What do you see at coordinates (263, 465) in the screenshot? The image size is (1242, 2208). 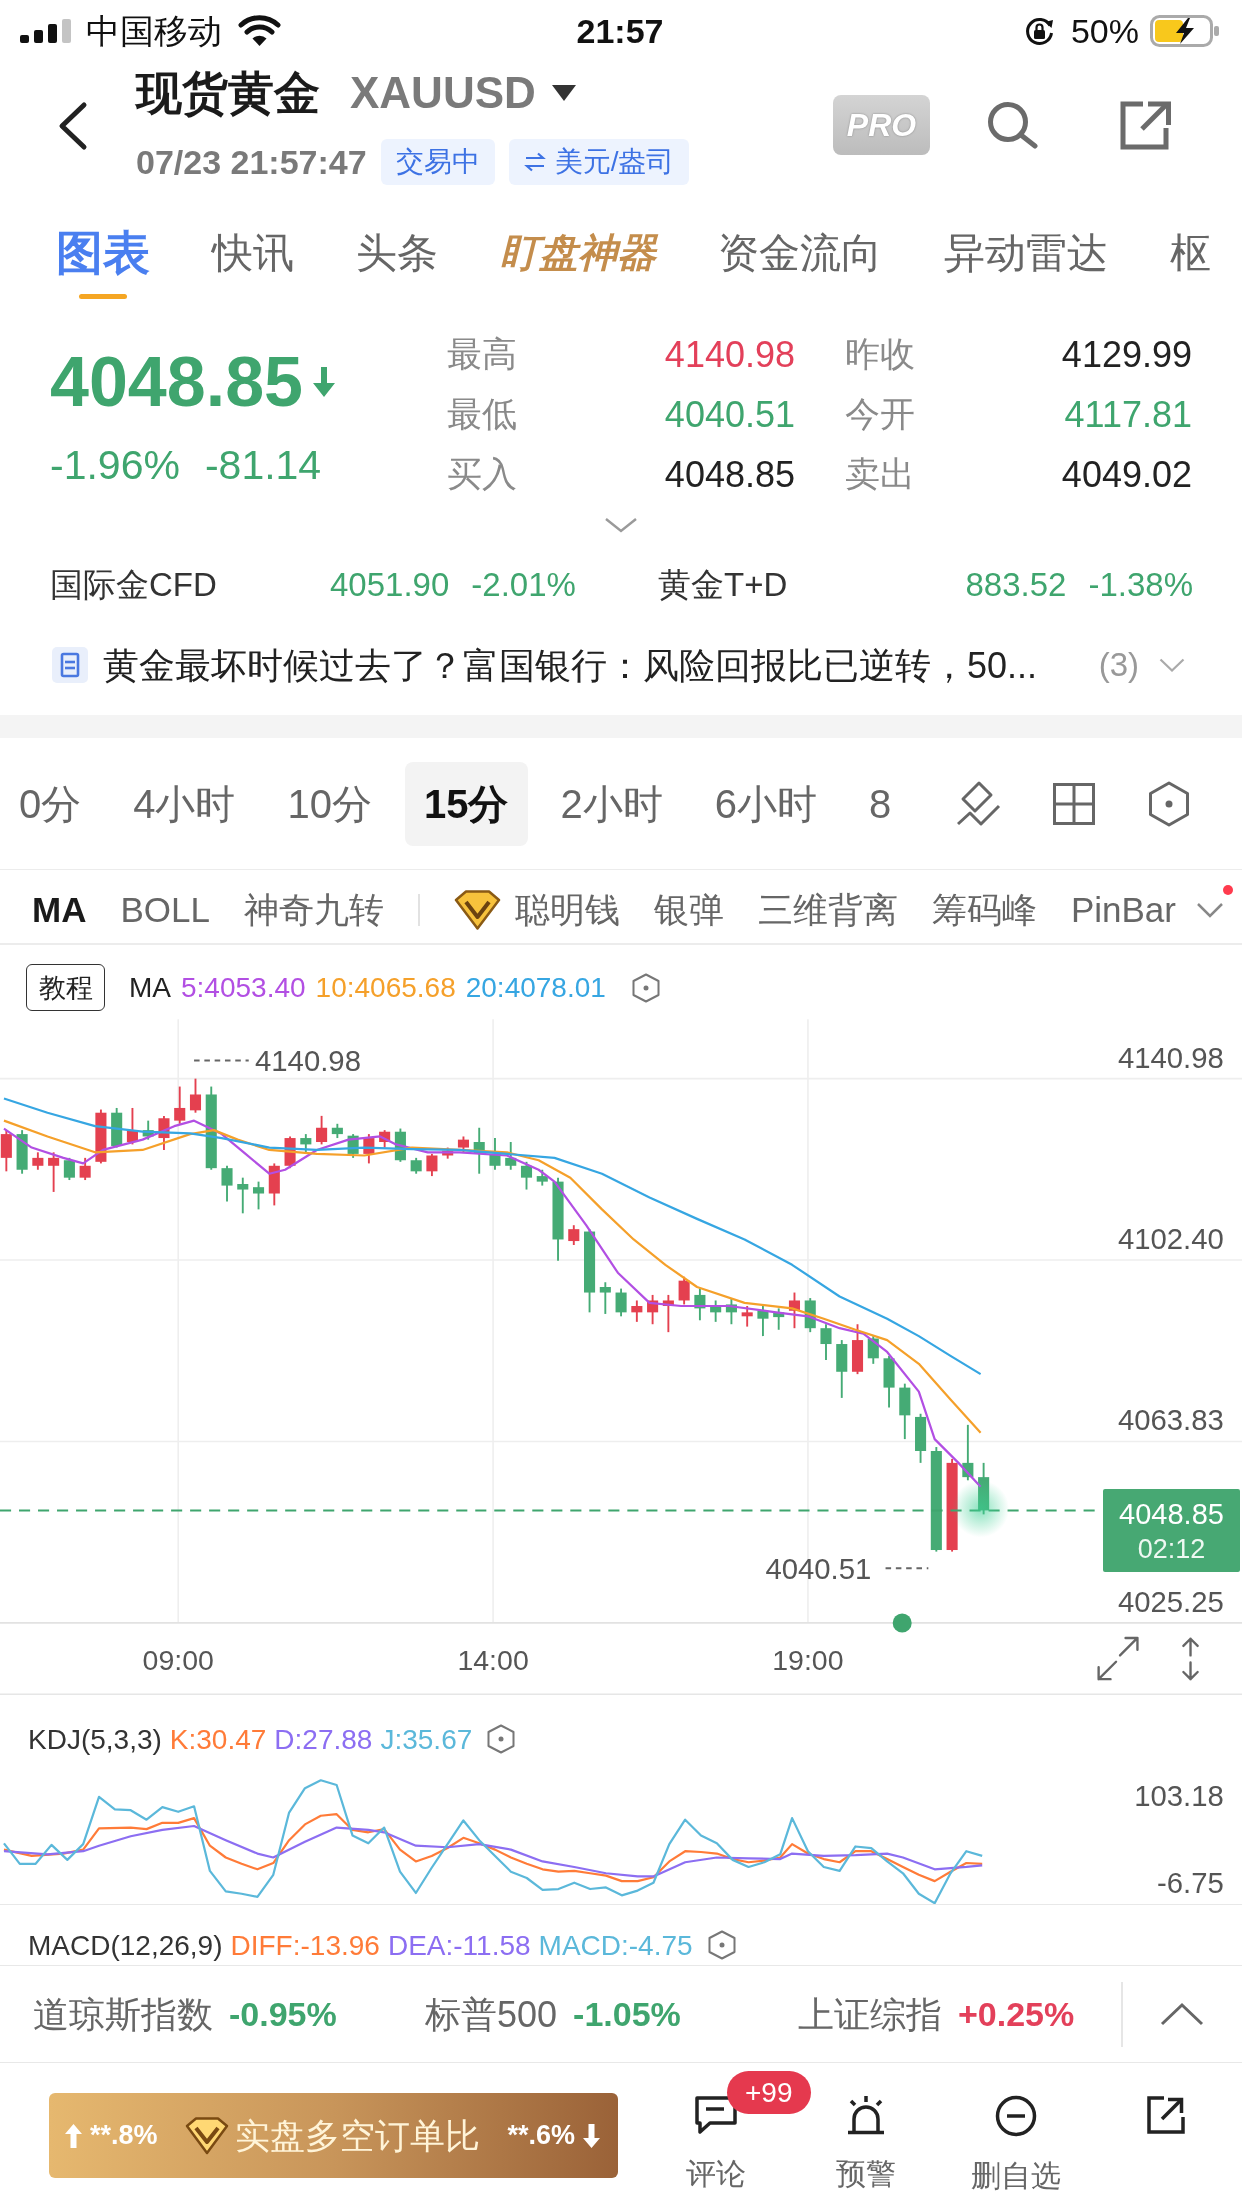 I see `change-amount: -81.14` at bounding box center [263, 465].